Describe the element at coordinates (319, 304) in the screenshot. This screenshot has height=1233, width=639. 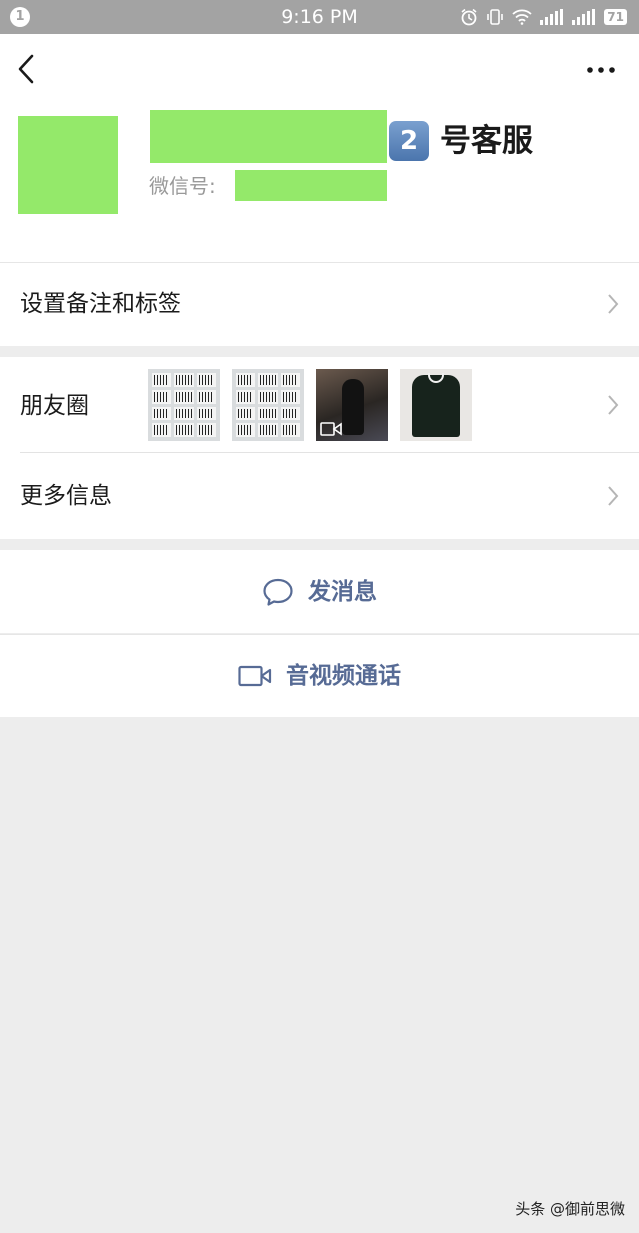
I see `set-remark-row: 设置备注和标签` at that location.